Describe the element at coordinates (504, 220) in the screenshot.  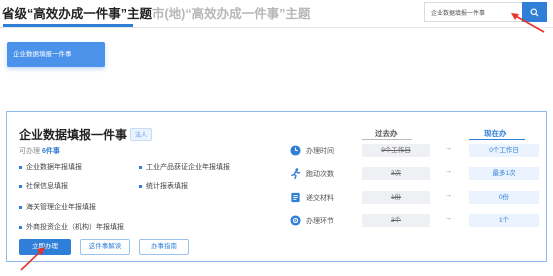
I see `now-value: 1个` at that location.